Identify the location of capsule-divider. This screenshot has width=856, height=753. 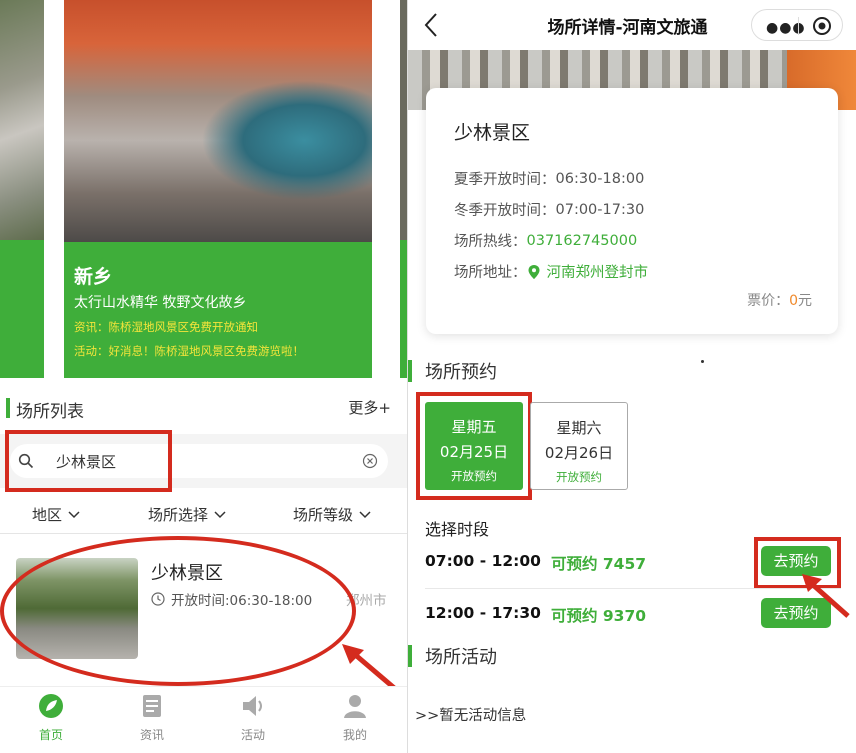
(798, 26).